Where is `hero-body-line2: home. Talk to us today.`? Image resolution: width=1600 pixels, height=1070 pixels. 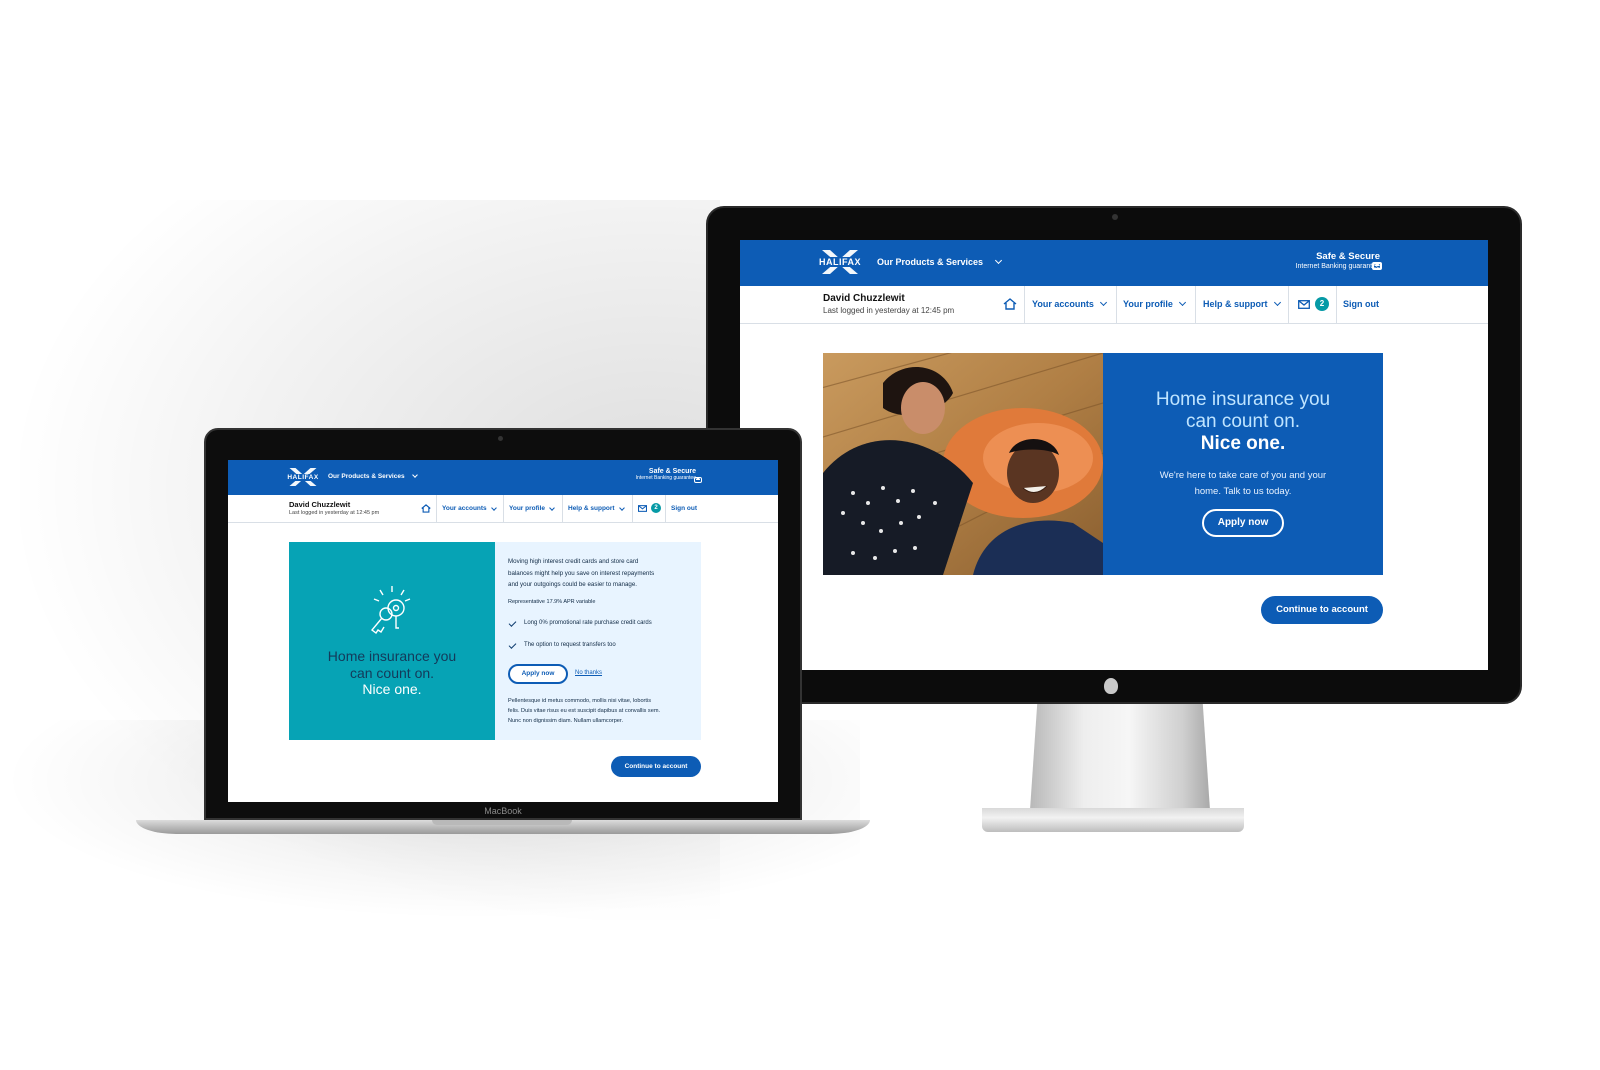 hero-body-line2: home. Talk to us today. is located at coordinates (1243, 491).